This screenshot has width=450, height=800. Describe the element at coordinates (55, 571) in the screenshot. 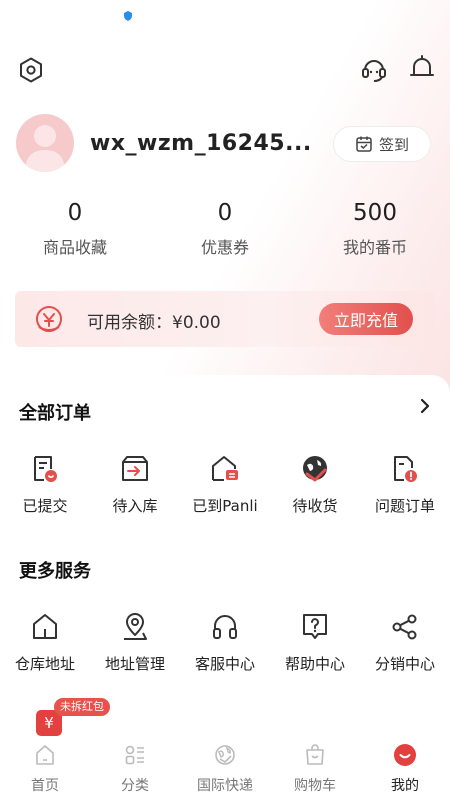

I see `services-title: 更多服务` at that location.